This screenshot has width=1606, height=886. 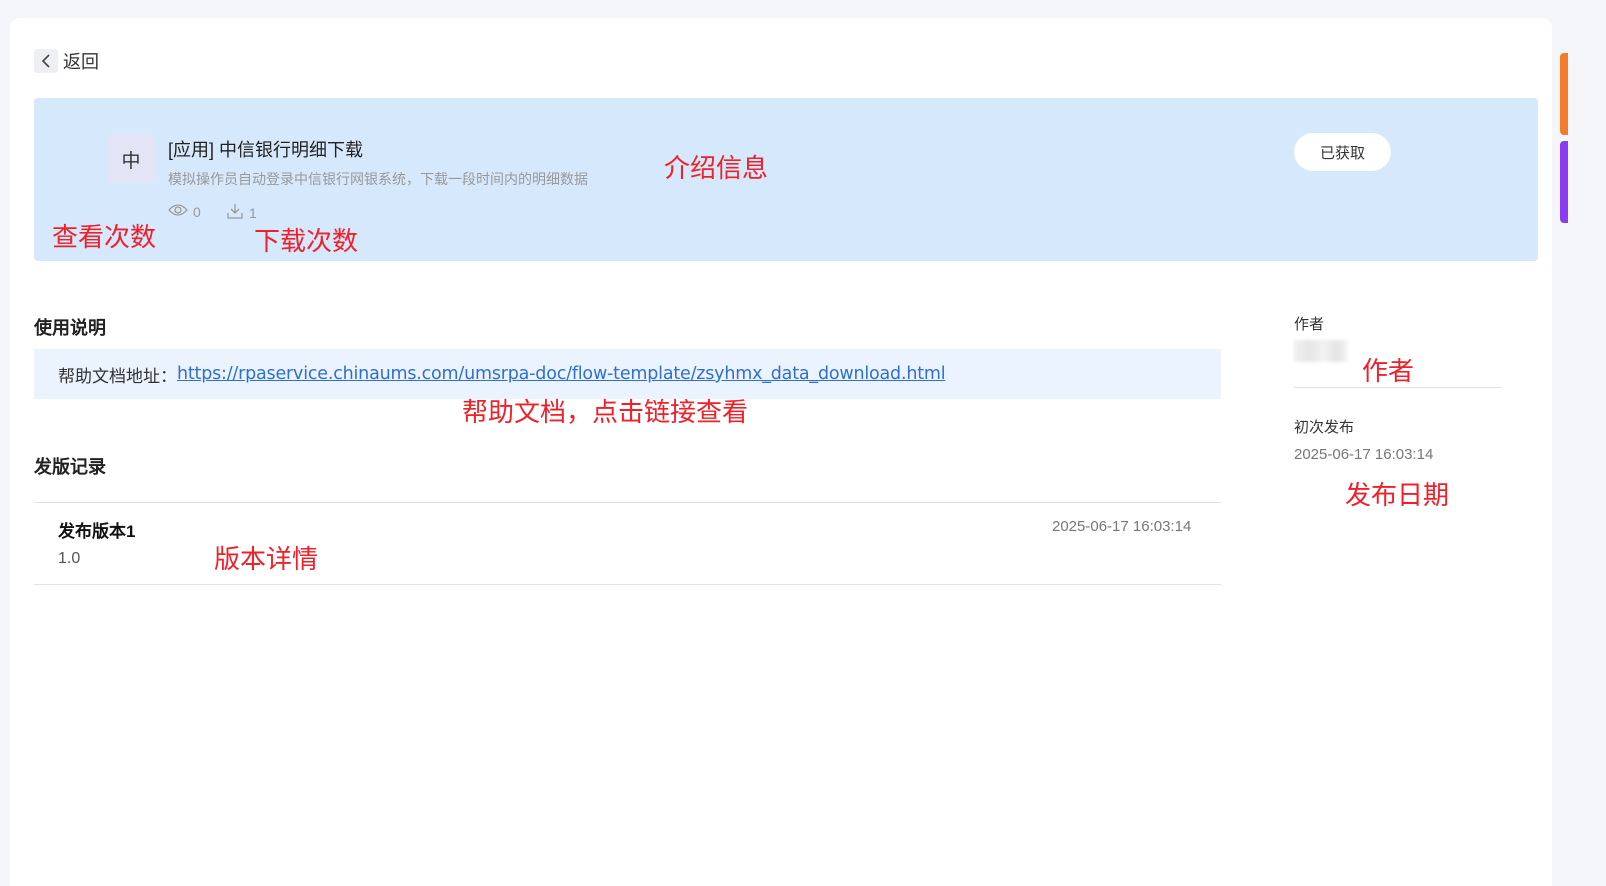 I want to click on first-publish-date: 2025-06-17 16:03:14, so click(x=1364, y=454).